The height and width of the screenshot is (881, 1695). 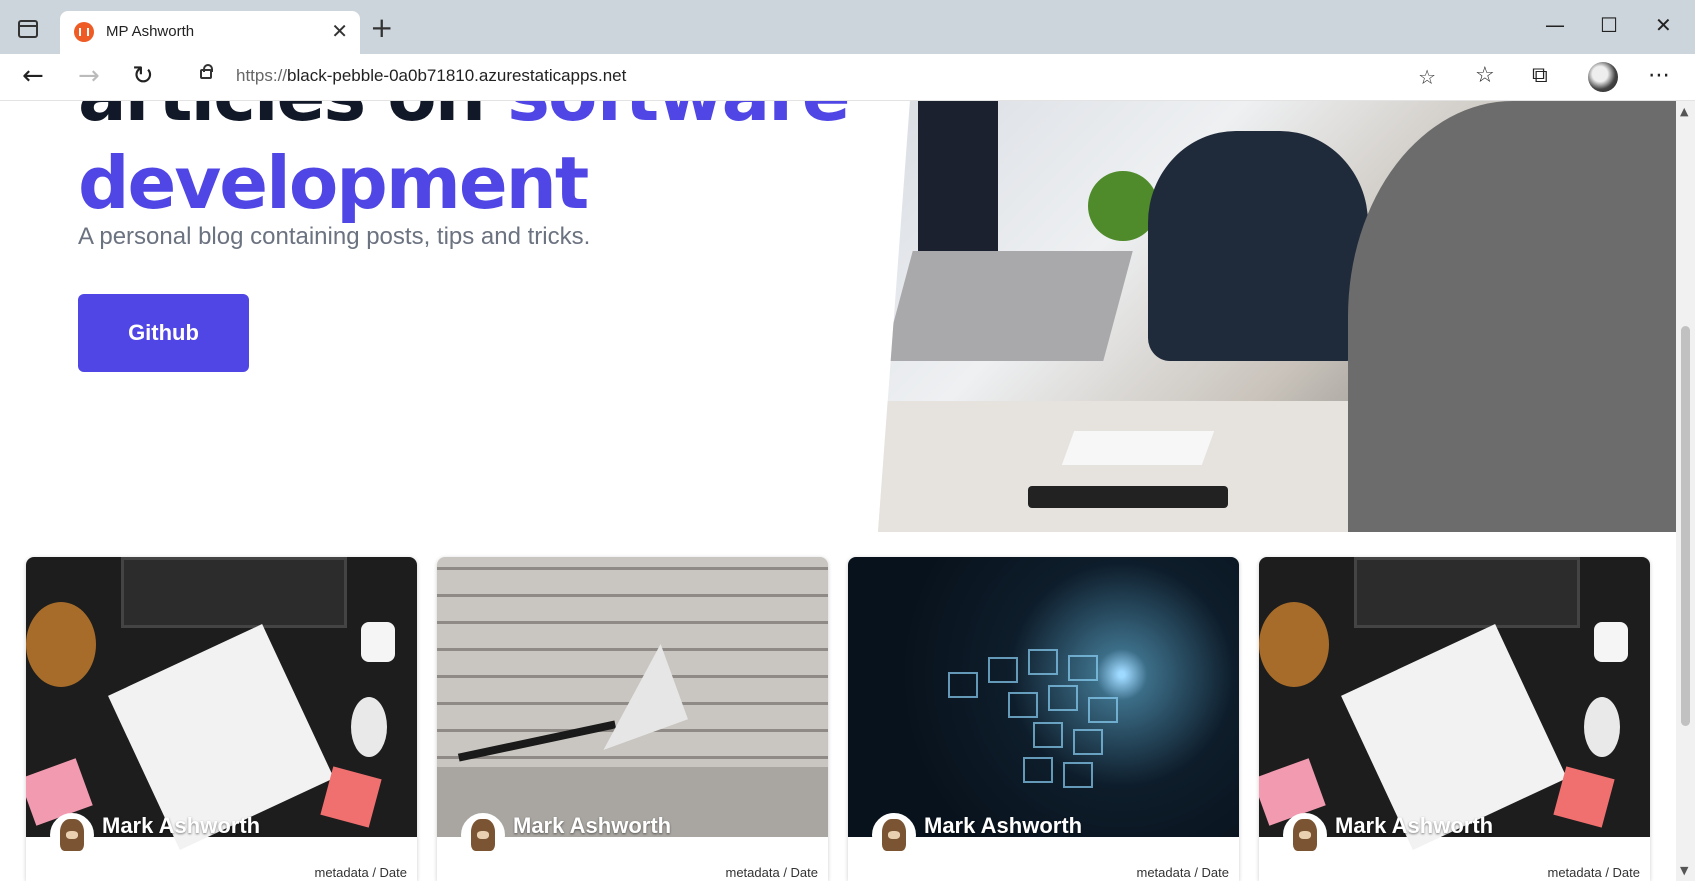 I want to click on maximize-icon: ☐, so click(x=1609, y=25).